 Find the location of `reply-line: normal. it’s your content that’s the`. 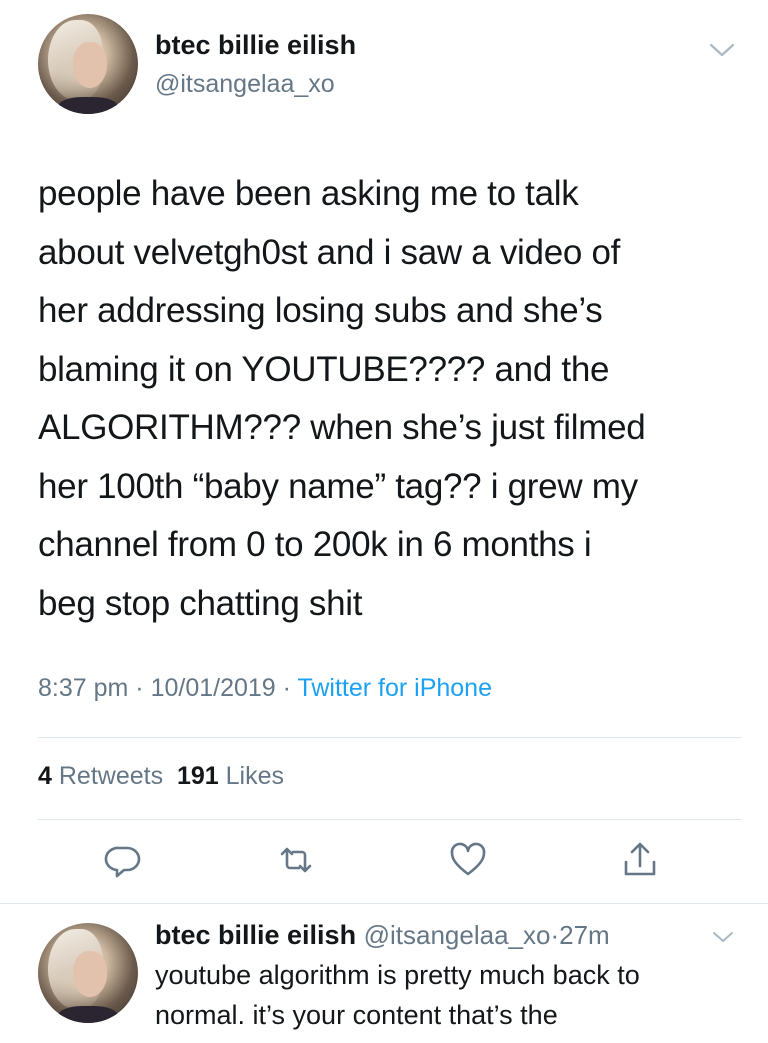

reply-line: normal. it’s your content that’s the is located at coordinates (356, 1015).